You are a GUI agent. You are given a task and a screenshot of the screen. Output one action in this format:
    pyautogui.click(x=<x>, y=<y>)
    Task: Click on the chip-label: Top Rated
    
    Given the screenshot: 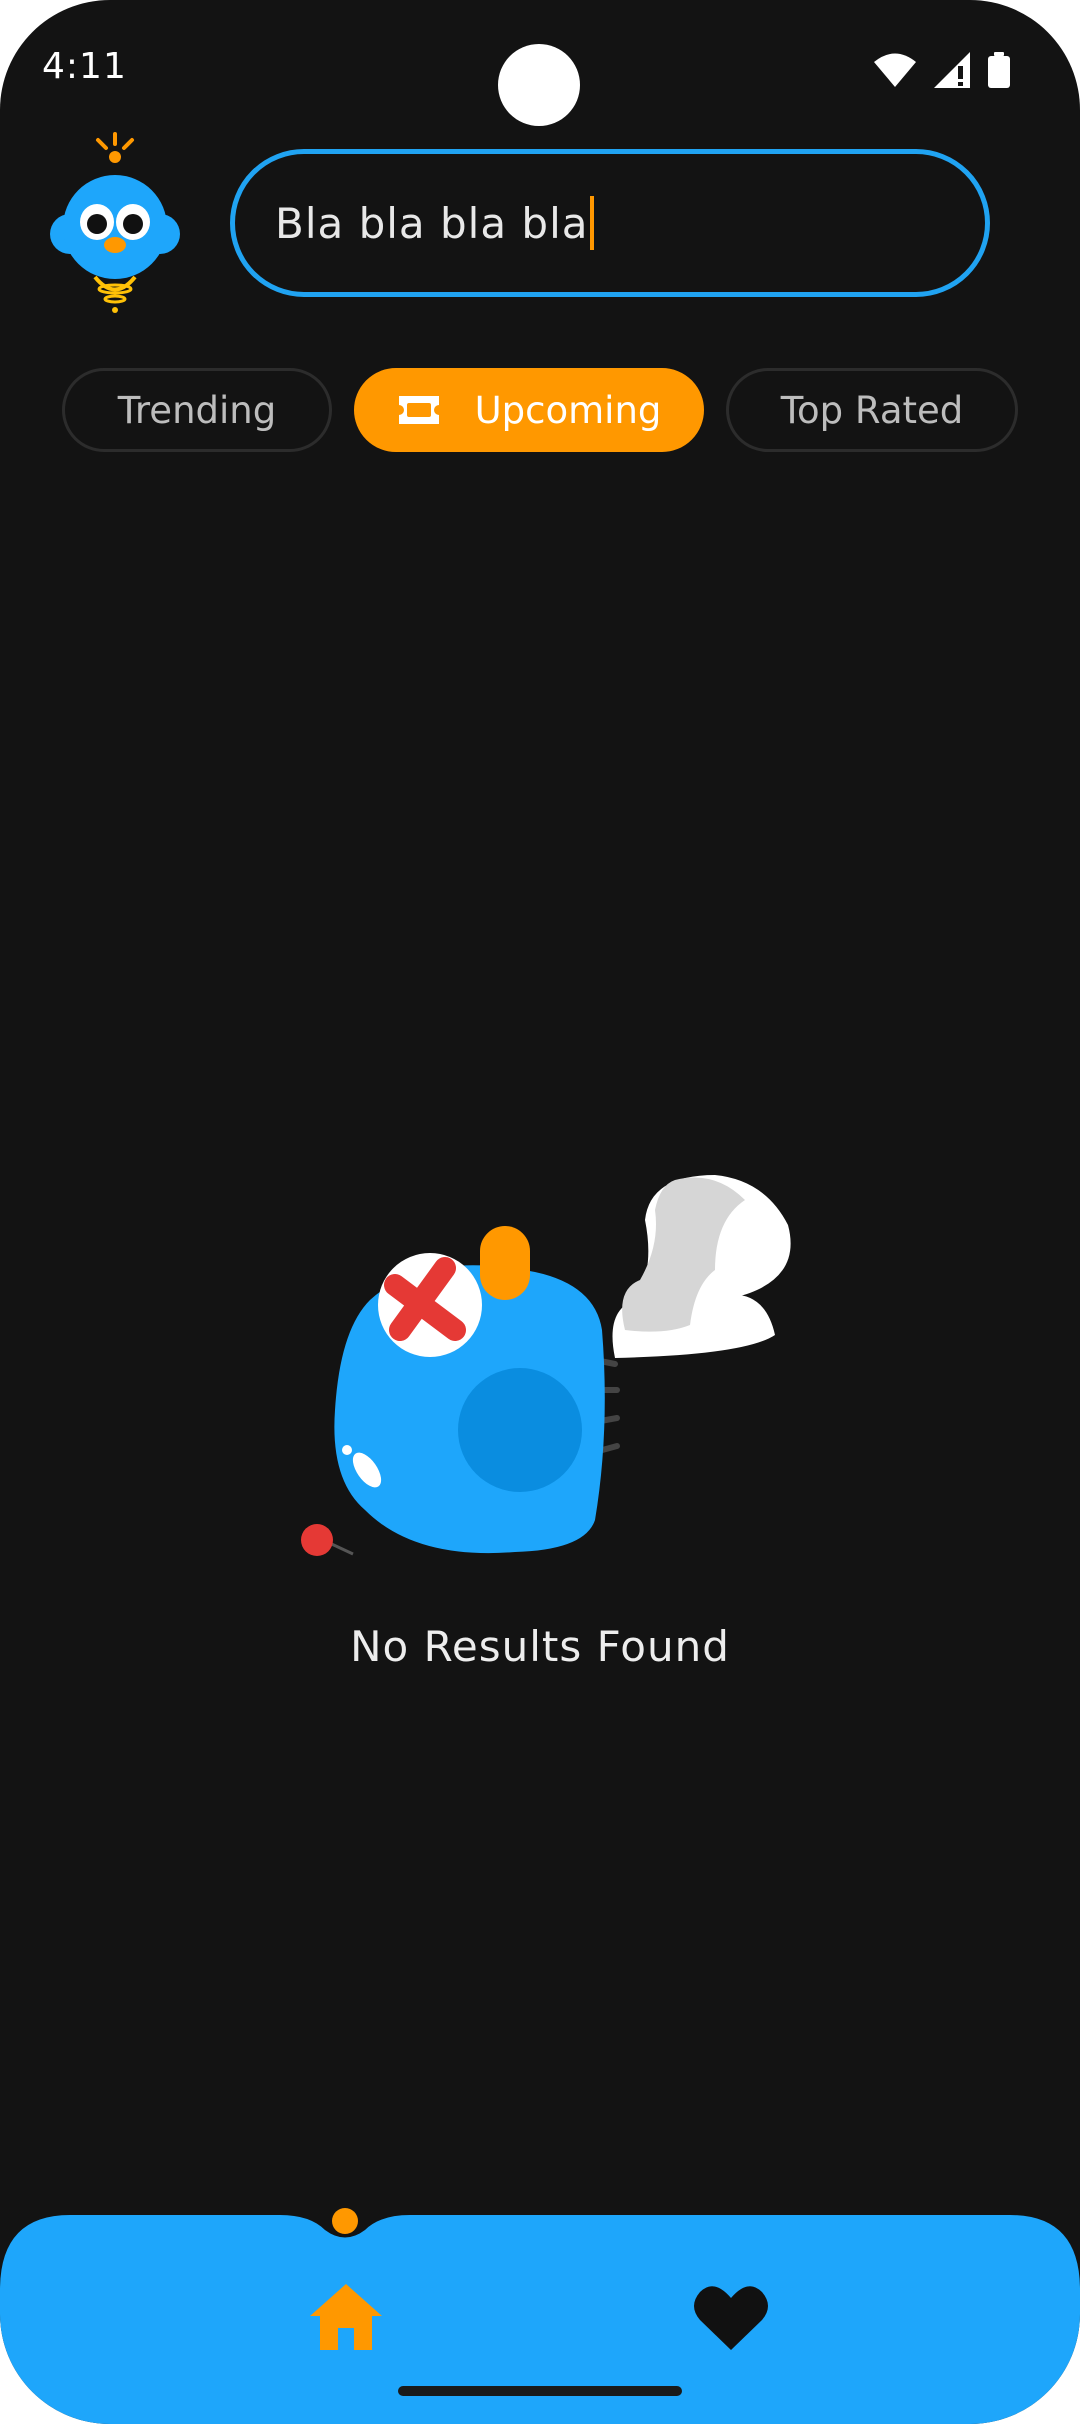 What is the action you would take?
    pyautogui.click(x=872, y=410)
    